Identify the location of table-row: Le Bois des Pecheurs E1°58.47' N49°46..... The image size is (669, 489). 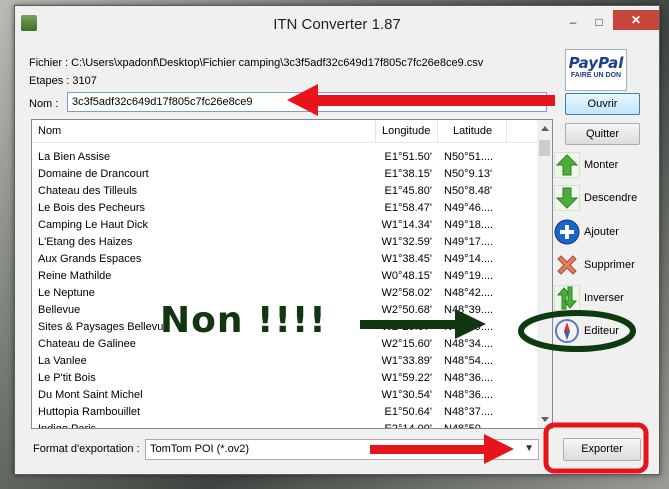
(284, 208).